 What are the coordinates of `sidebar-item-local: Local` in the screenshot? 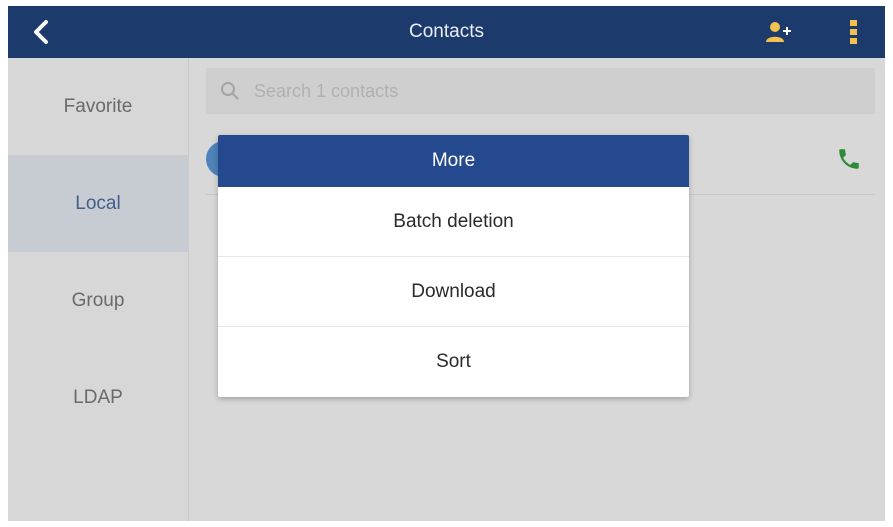 It's located at (98, 203).